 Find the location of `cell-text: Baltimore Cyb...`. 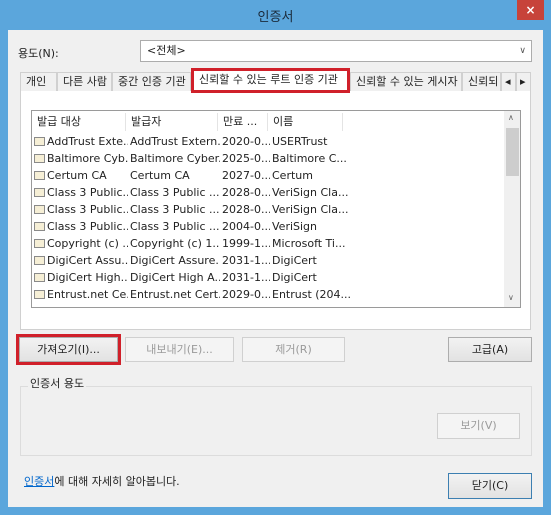

cell-text: Baltimore Cyb... is located at coordinates (87, 158).